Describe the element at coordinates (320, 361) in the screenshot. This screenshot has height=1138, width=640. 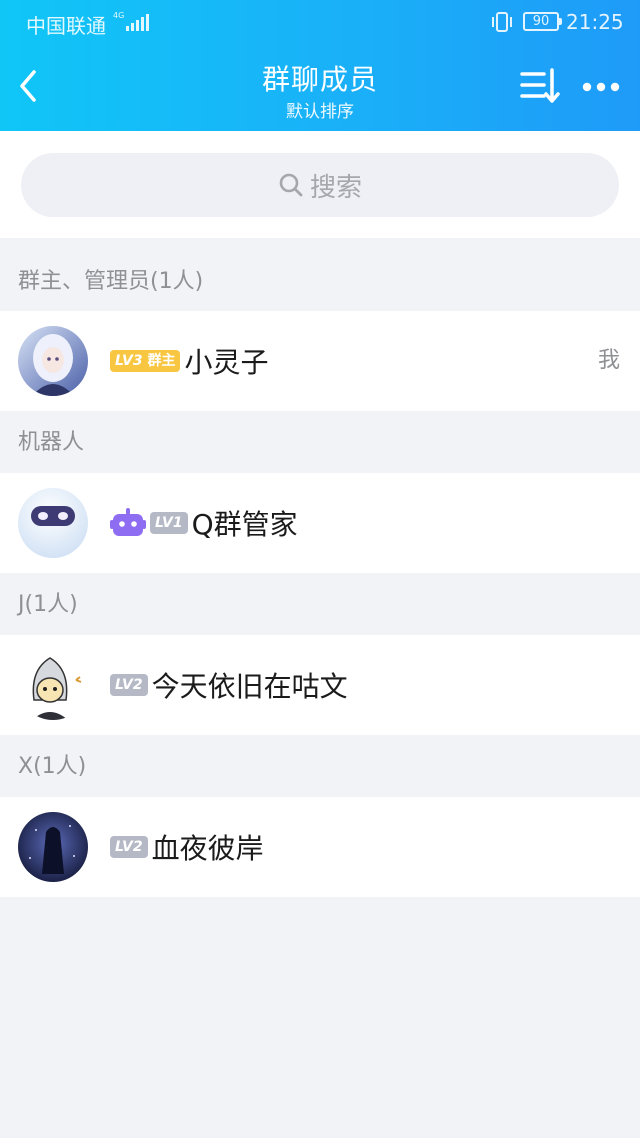
I see `member-row-owner: LV3 群主 小灵子 我` at that location.